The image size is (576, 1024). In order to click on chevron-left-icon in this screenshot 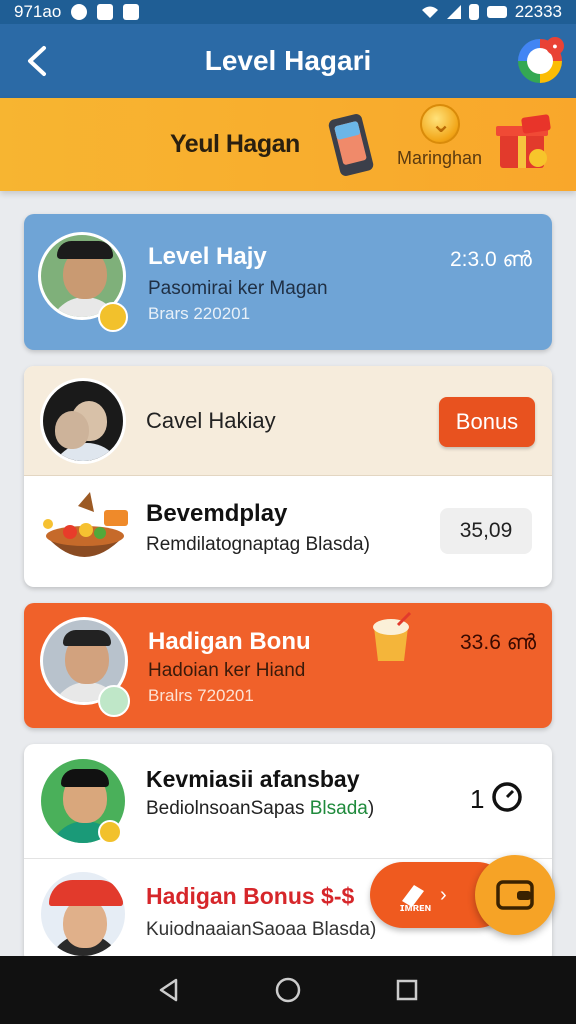, I will do `click(37, 61)`.